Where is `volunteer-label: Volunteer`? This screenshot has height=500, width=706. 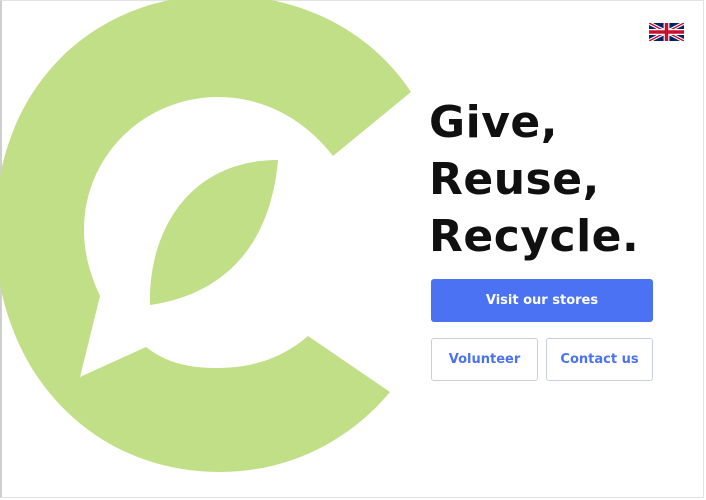
volunteer-label: Volunteer is located at coordinates (484, 359).